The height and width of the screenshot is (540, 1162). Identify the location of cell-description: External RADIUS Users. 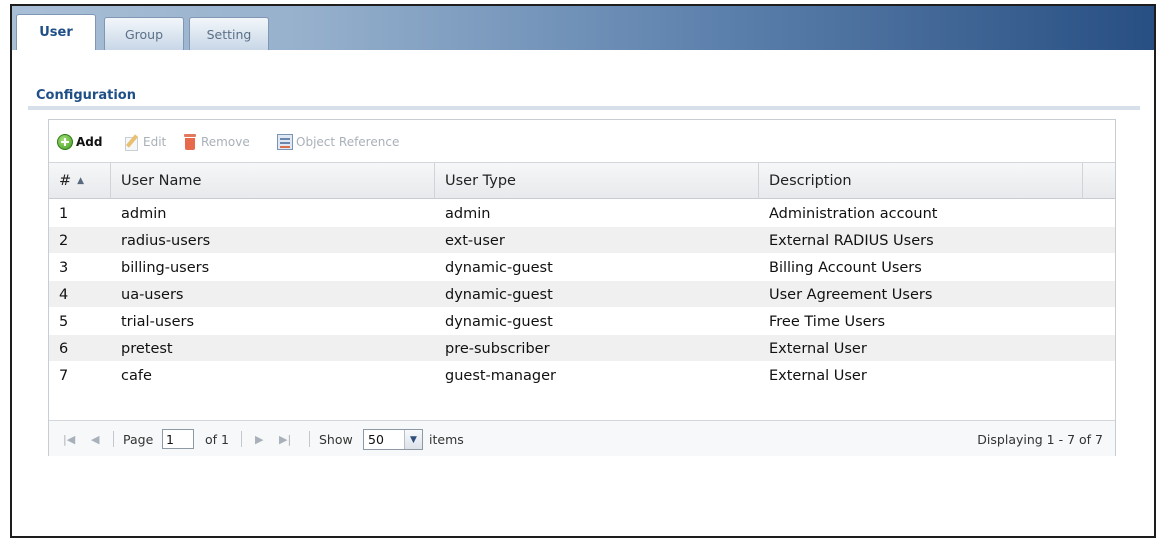
(851, 240).